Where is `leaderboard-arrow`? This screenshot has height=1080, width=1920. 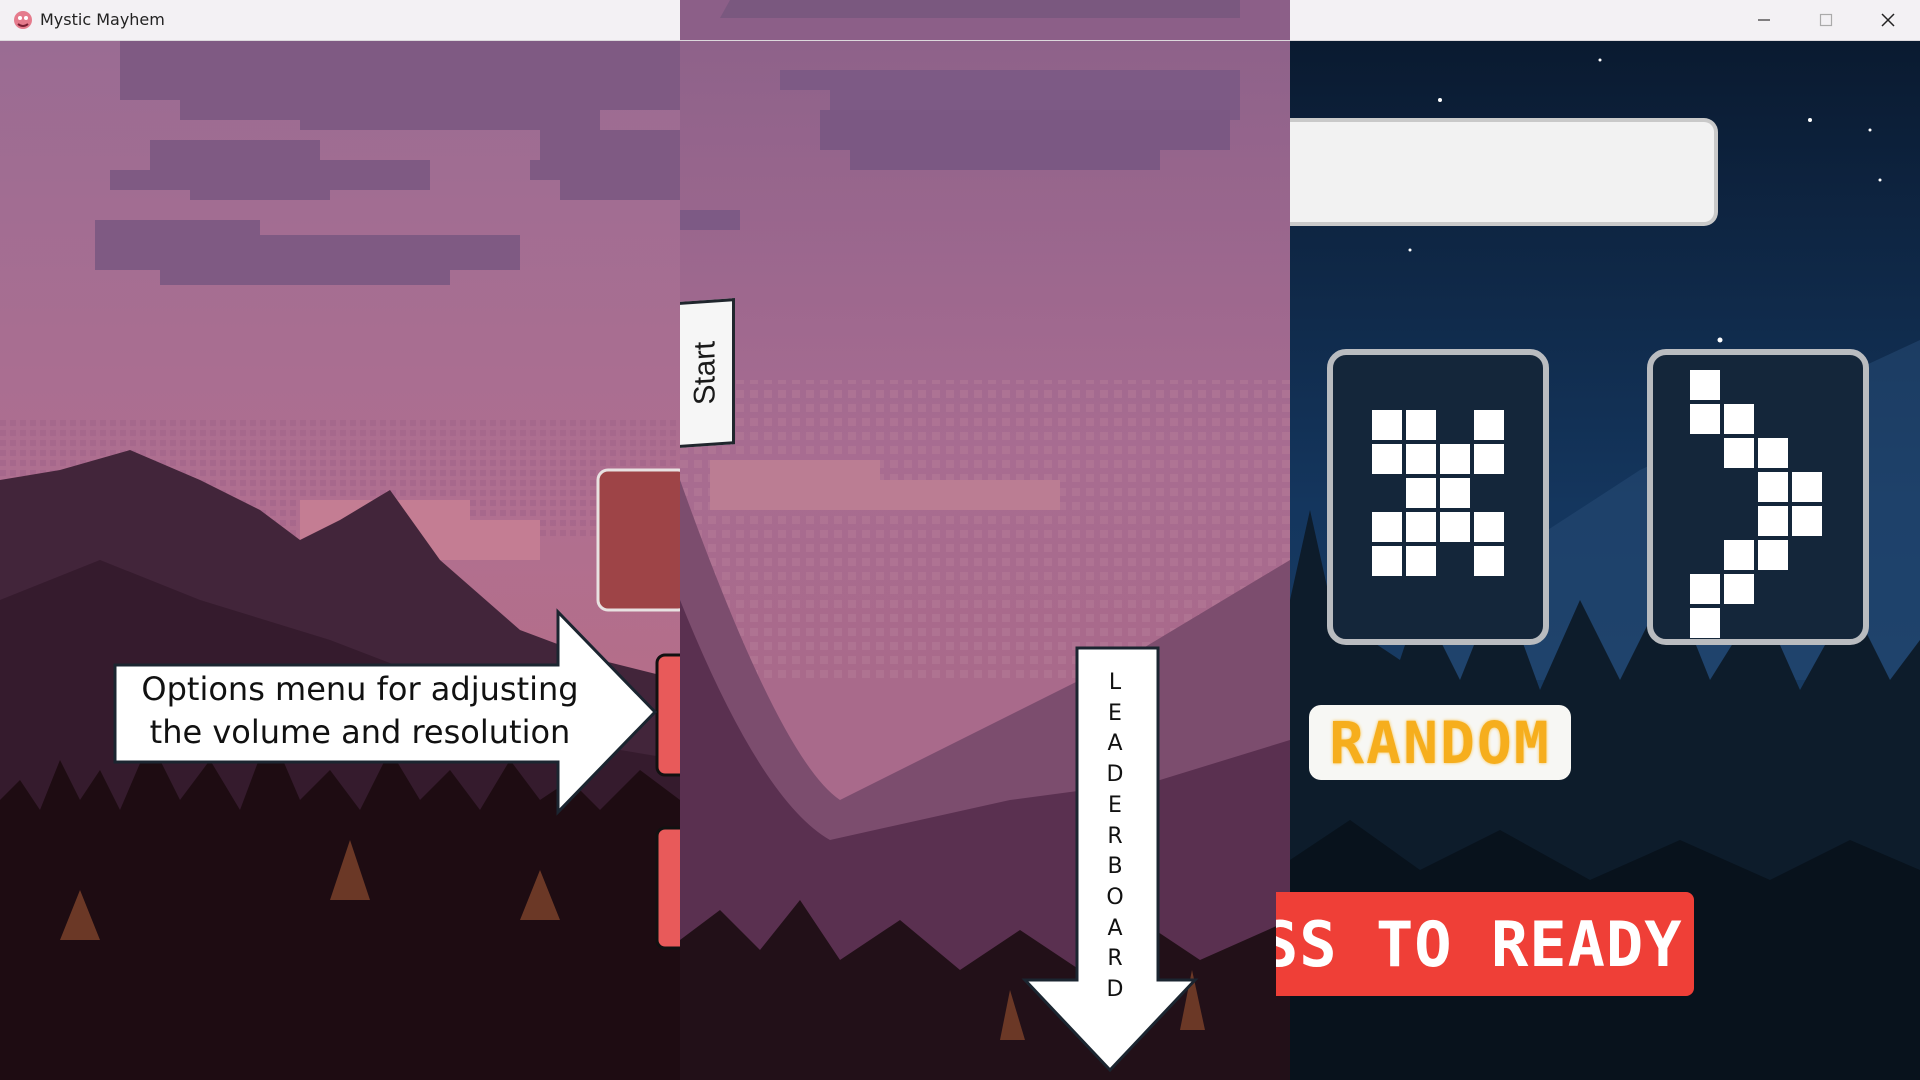 leaderboard-arrow is located at coordinates (1110, 859).